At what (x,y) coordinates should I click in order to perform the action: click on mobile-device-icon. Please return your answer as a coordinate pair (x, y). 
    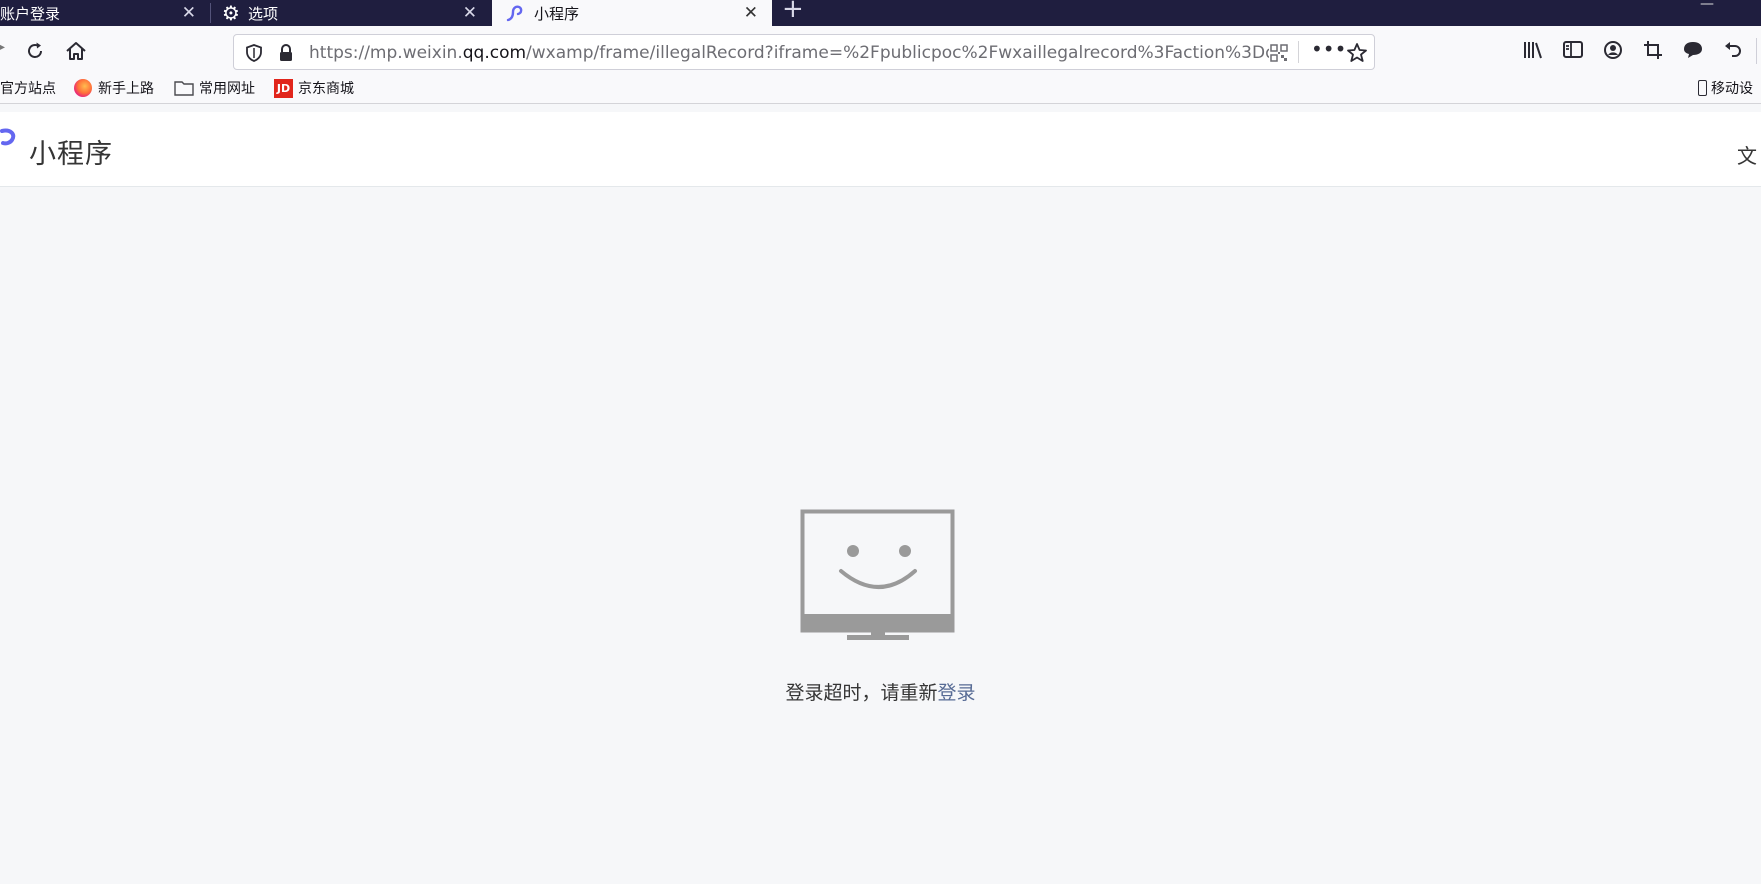
    Looking at the image, I should click on (1702, 88).